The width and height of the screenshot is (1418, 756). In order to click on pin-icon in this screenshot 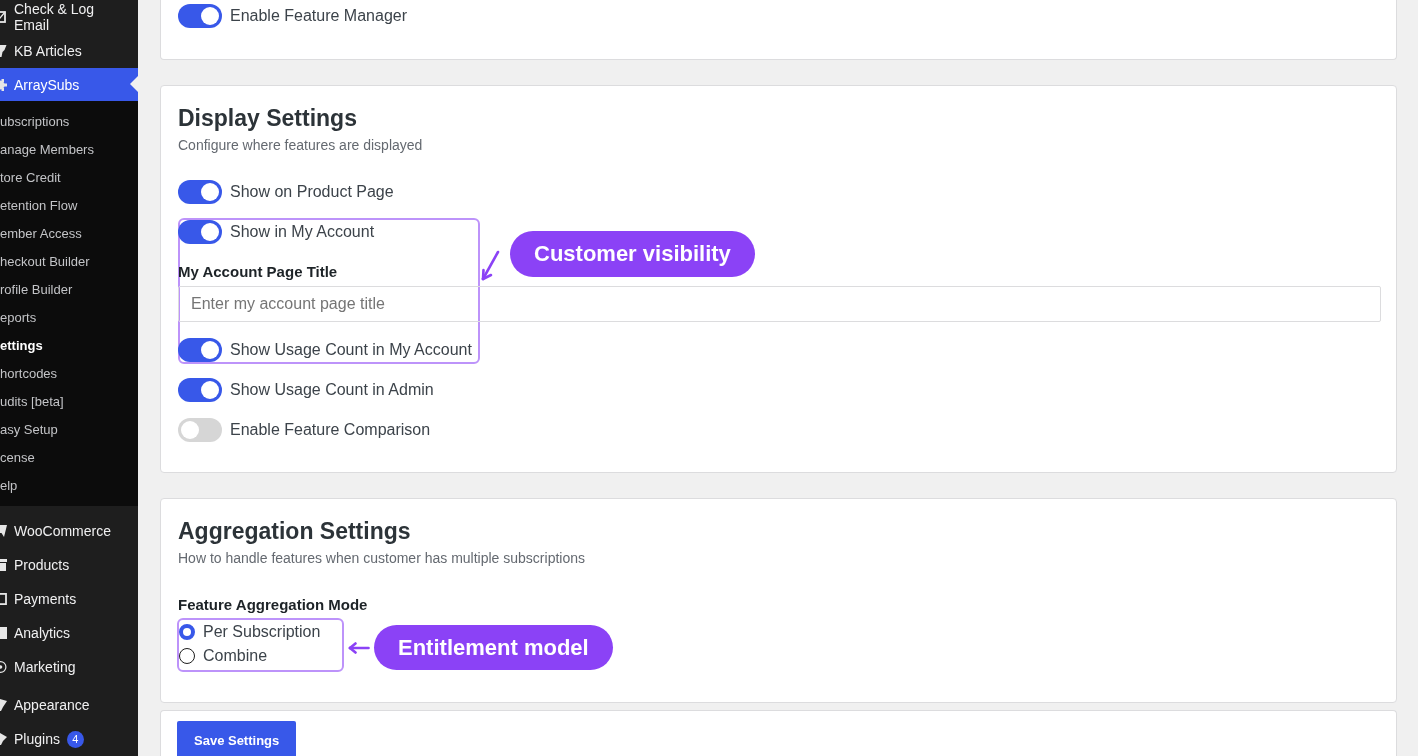, I will do `click(3, 51)`.